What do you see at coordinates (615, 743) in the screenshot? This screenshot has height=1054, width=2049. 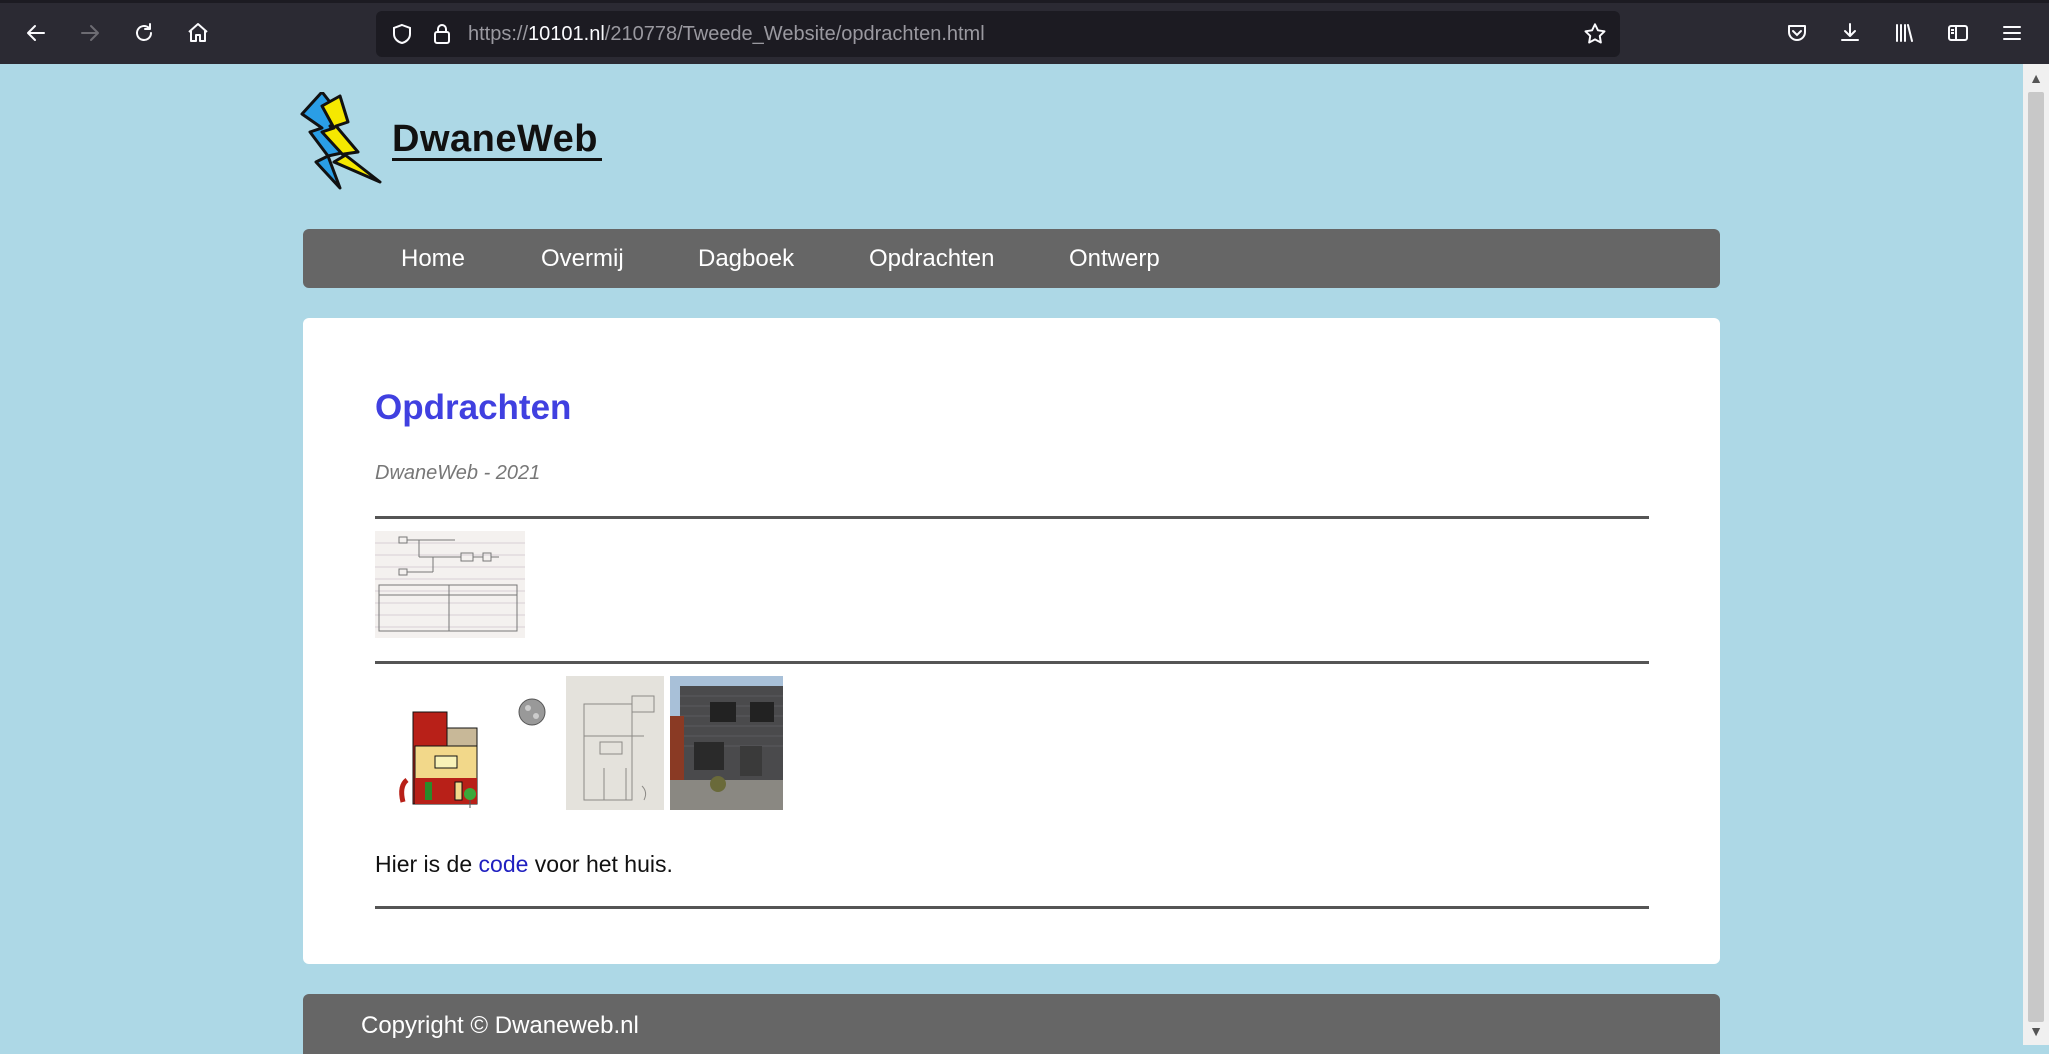 I see `house-sketch-thumbnail` at bounding box center [615, 743].